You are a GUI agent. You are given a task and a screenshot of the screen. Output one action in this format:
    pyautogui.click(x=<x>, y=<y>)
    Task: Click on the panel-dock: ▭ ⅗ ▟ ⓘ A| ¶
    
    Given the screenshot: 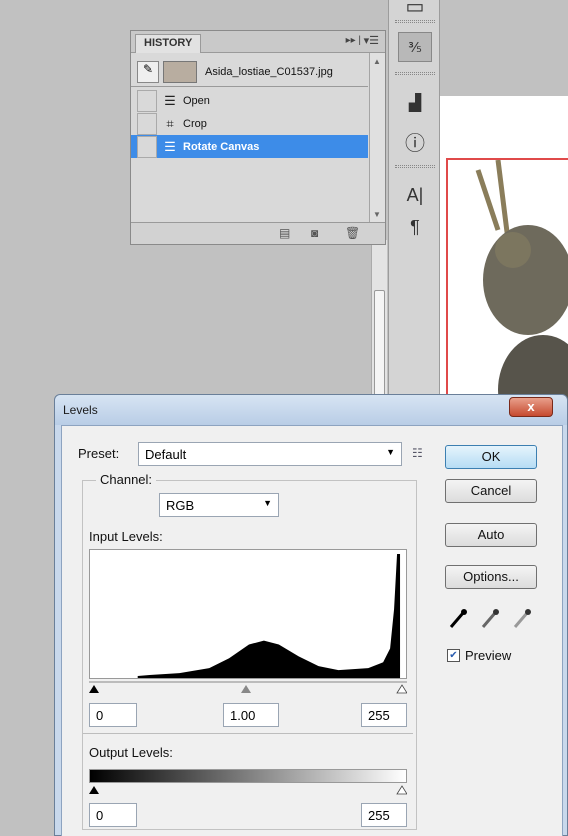 What is the action you would take?
    pyautogui.click(x=414, y=200)
    